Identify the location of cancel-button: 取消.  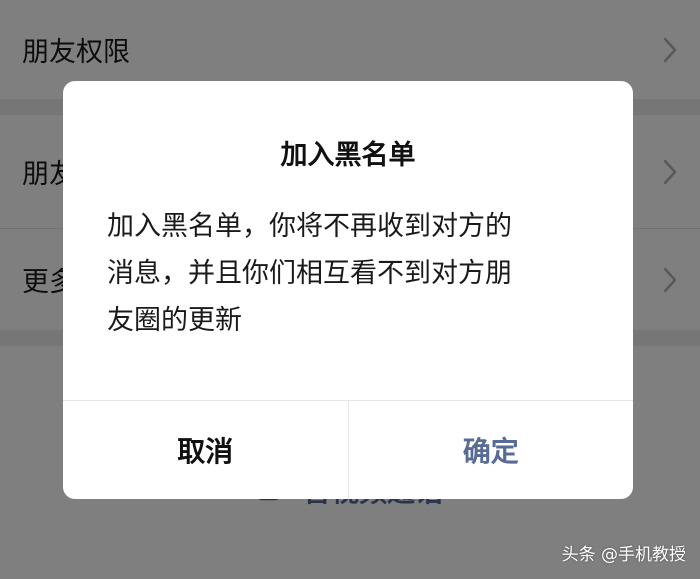
(206, 450).